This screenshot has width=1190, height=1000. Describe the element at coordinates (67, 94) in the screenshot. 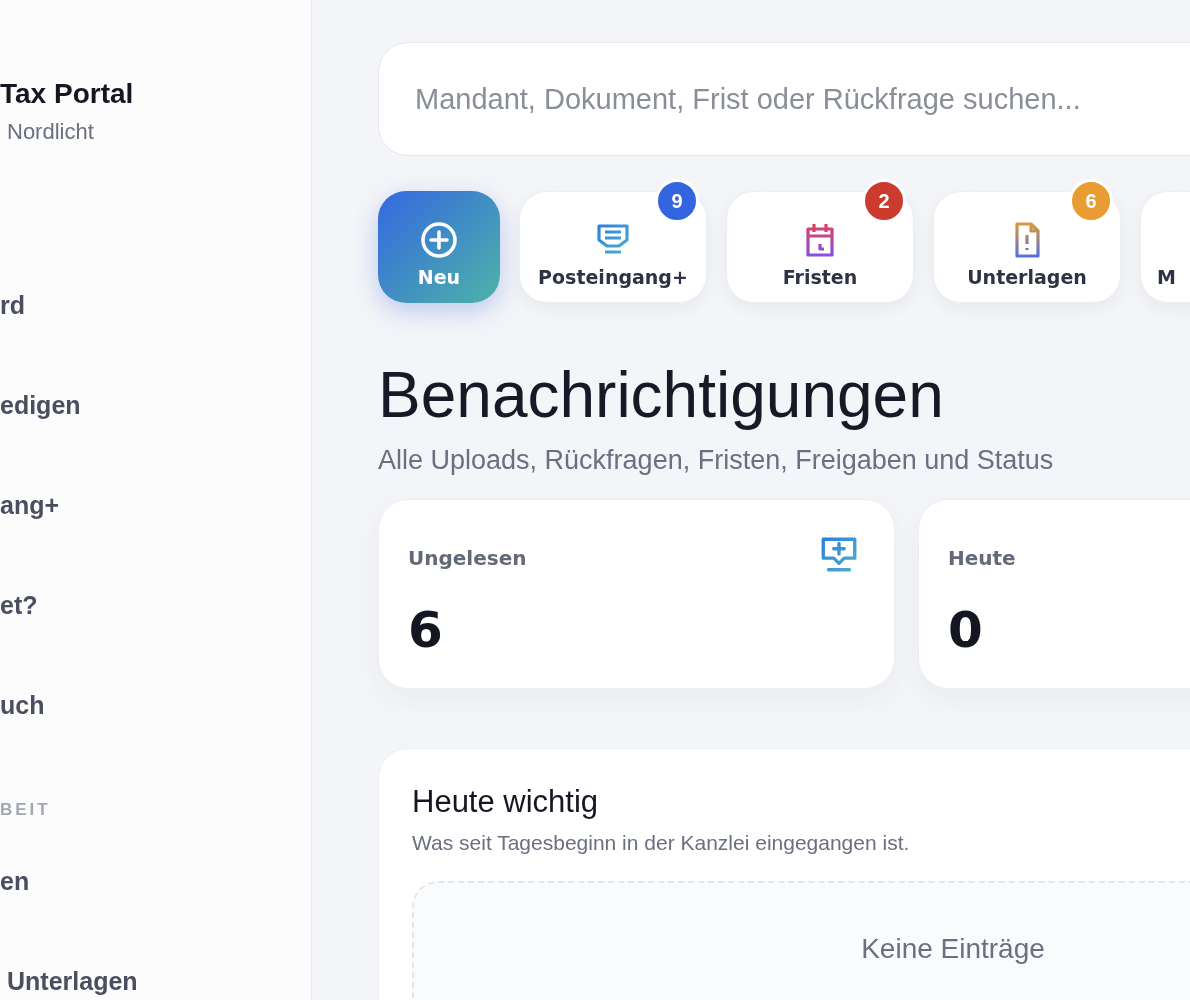

I see `brand-title: Tax Portal` at that location.